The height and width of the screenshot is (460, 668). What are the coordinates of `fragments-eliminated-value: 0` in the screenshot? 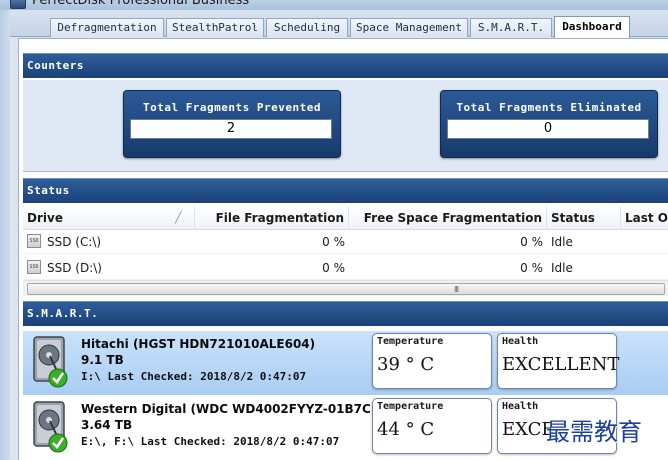 It's located at (548, 129).